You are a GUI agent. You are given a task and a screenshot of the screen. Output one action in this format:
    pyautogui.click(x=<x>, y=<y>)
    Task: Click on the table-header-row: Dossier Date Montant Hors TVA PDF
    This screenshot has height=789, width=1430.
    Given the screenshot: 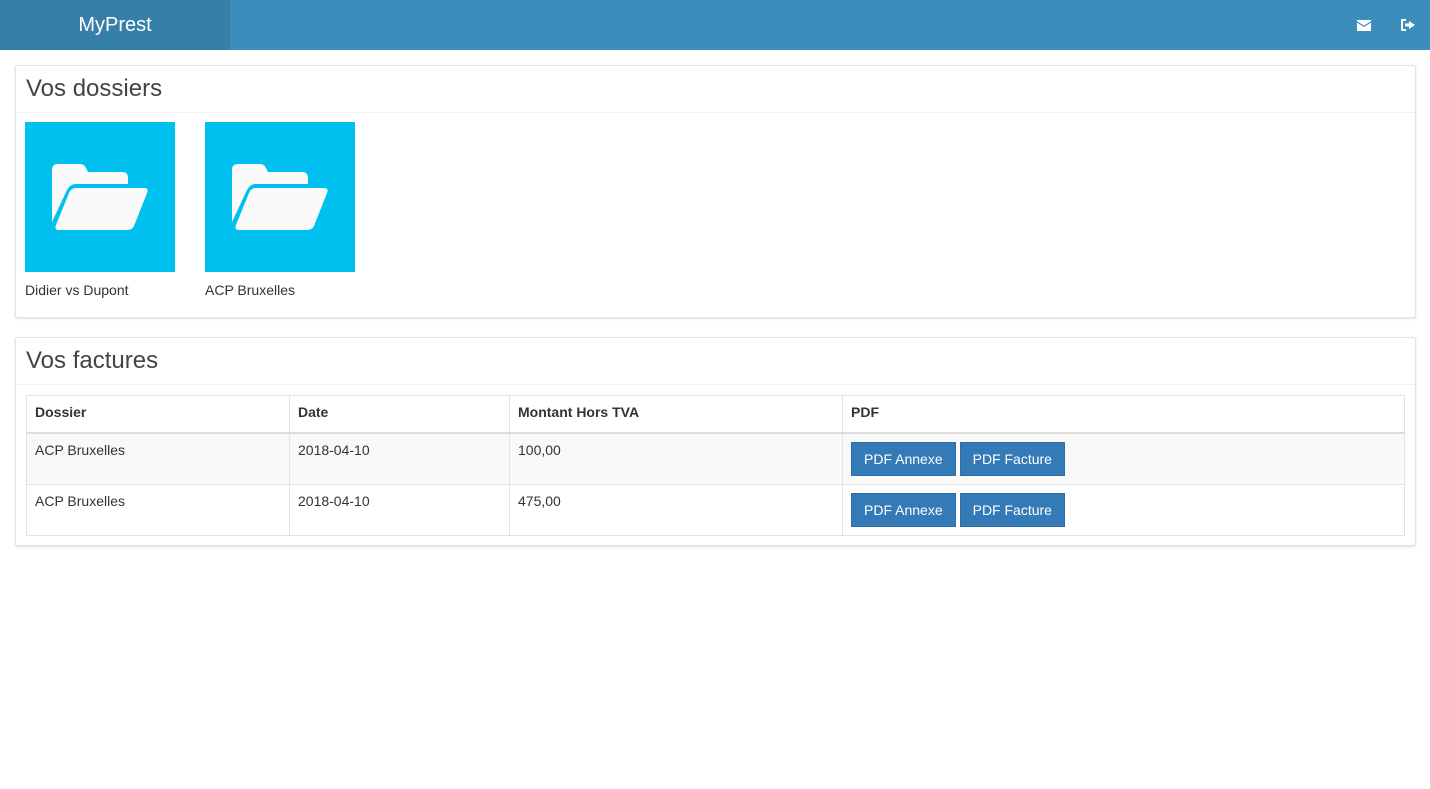 What is the action you would take?
    pyautogui.click(x=715, y=414)
    